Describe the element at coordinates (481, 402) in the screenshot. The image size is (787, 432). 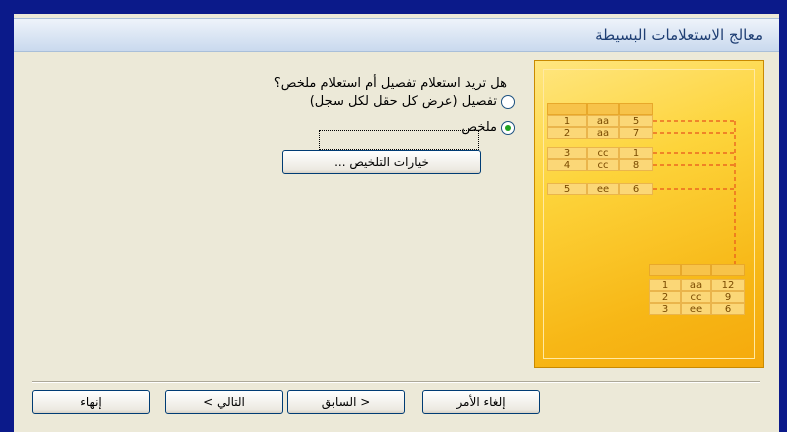
I see `cancel-button: إلغاء الأمر` at that location.